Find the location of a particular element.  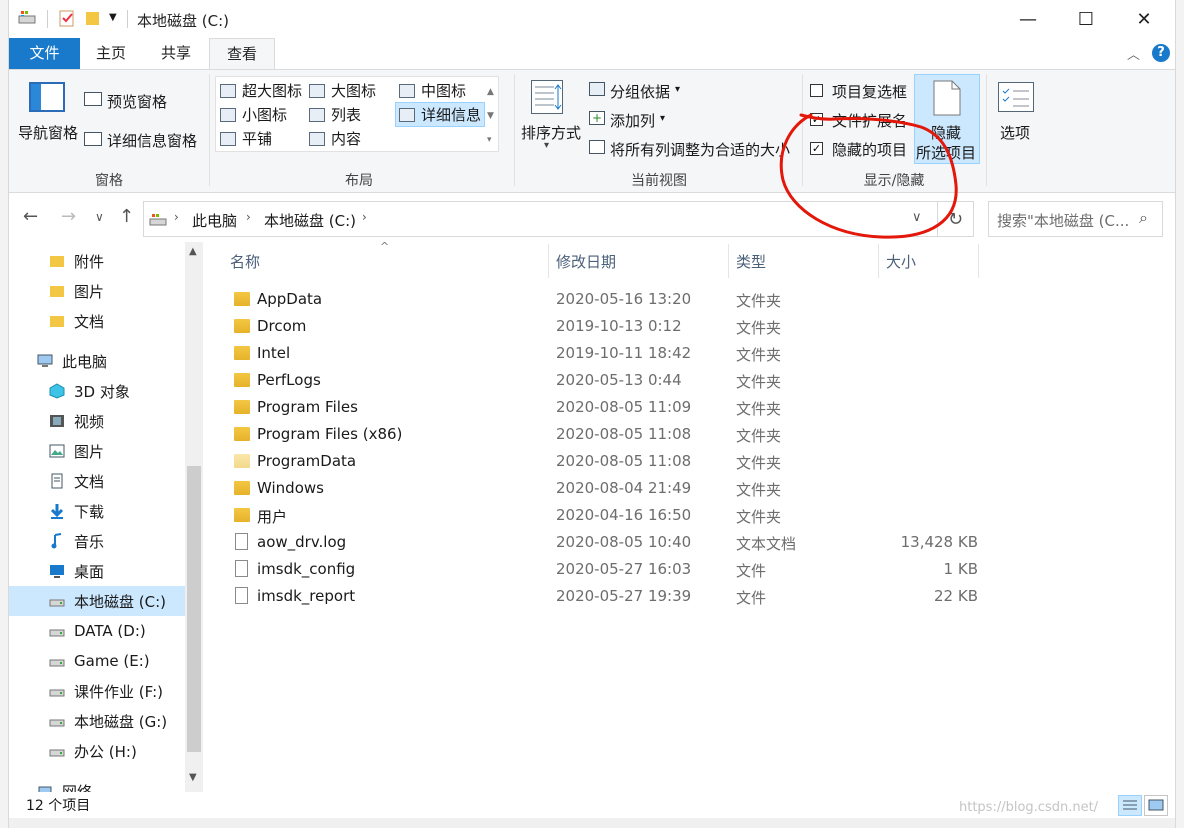

minimize-button: — is located at coordinates (1028, 19).